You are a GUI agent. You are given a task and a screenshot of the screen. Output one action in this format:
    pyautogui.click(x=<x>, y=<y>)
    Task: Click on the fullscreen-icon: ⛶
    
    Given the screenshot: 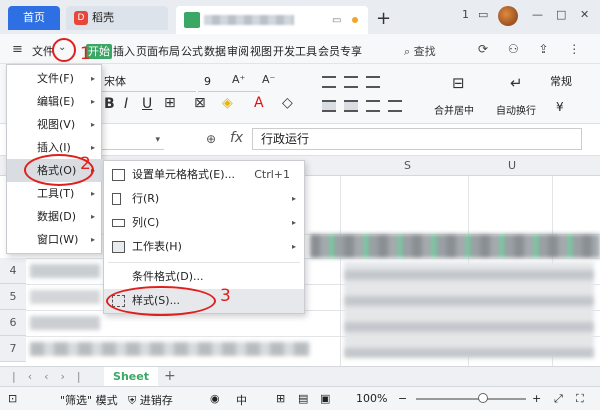 What is the action you would take?
    pyautogui.click(x=580, y=399)
    